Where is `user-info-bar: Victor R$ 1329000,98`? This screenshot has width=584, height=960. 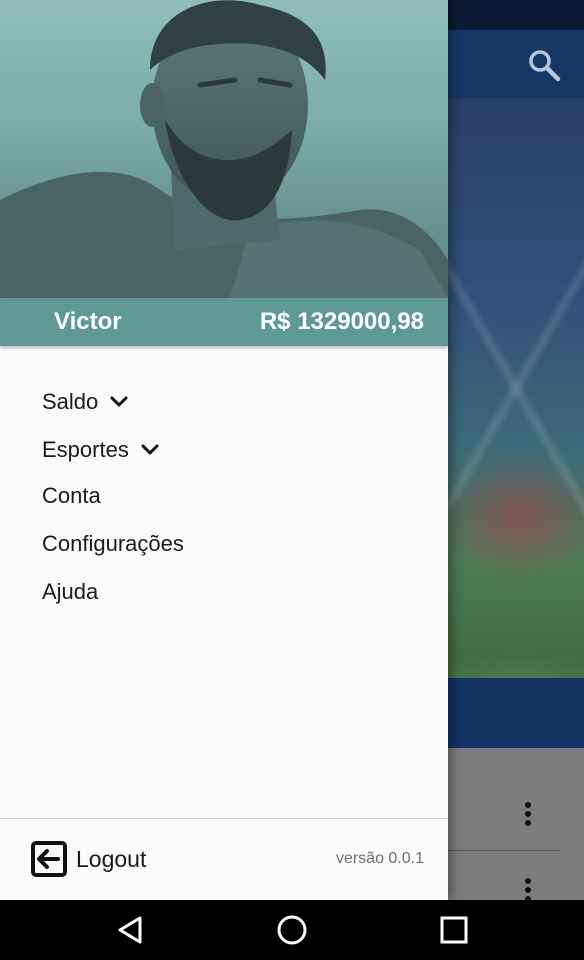 user-info-bar: Victor R$ 1329000,98 is located at coordinates (224, 322).